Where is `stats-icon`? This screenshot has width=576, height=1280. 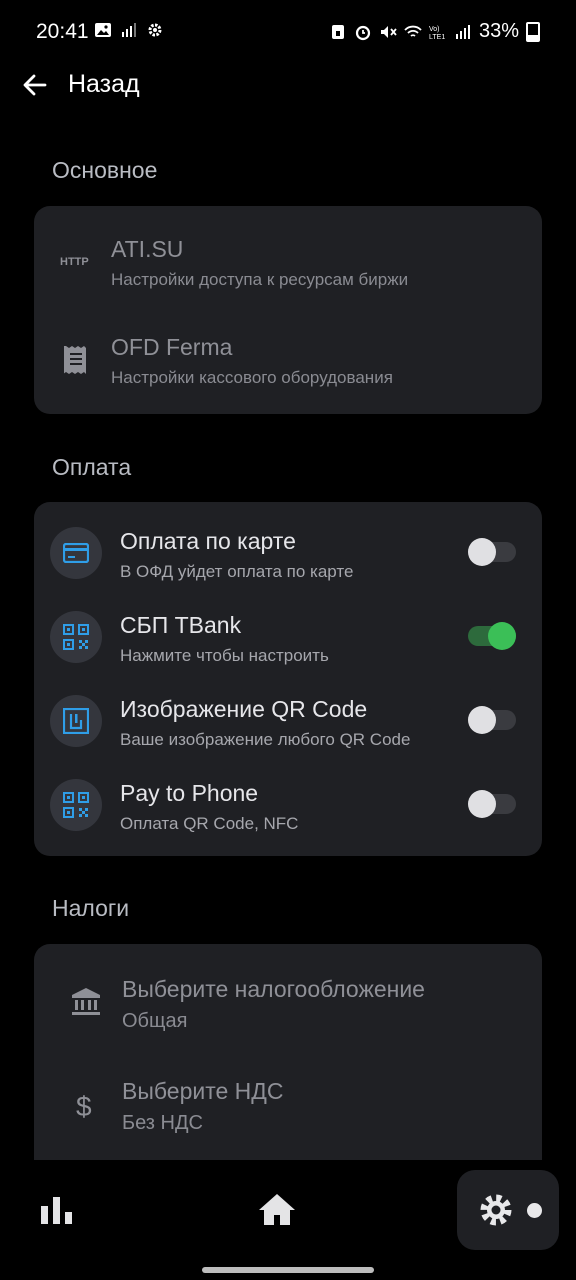
stats-icon is located at coordinates (57, 1211).